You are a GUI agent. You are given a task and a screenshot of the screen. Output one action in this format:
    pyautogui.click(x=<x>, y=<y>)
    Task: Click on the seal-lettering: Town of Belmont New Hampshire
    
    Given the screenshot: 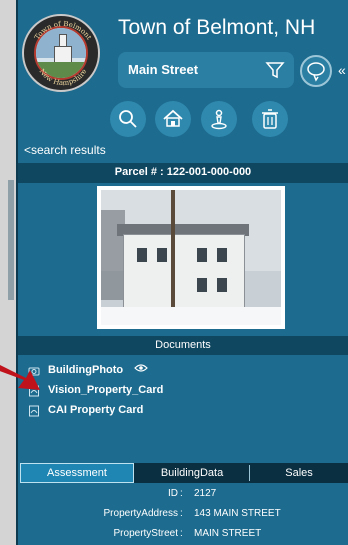 What is the action you would take?
    pyautogui.click(x=63, y=54)
    